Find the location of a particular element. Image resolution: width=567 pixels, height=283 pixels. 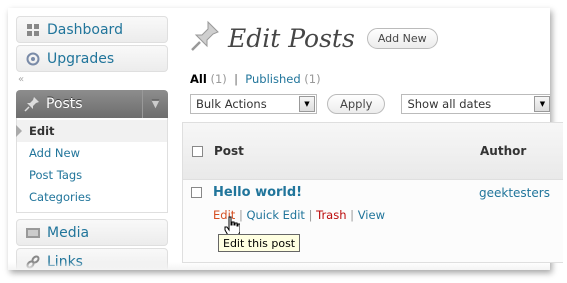

dashboard-icon is located at coordinates (33, 30).